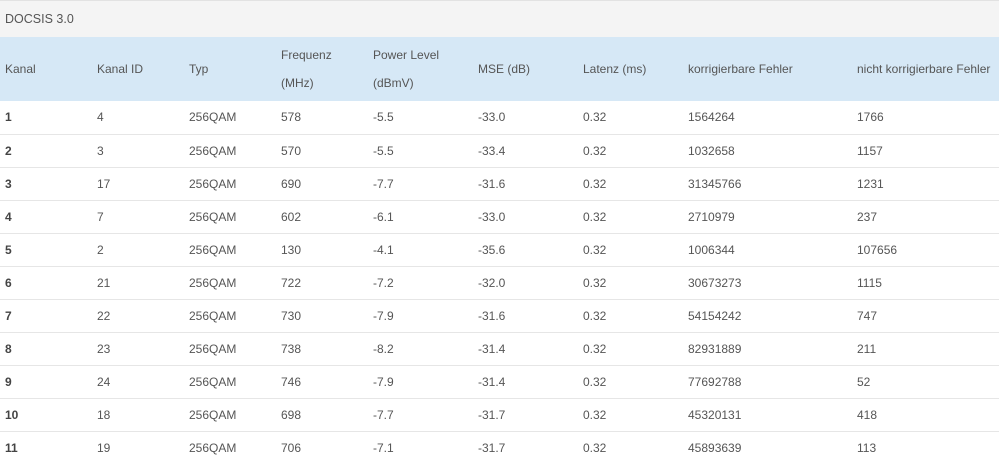 The height and width of the screenshot is (458, 999). I want to click on table-row: 11 19 256QAM 706 -7.1 -31.7 0.32 45893639 113, so click(499, 444).